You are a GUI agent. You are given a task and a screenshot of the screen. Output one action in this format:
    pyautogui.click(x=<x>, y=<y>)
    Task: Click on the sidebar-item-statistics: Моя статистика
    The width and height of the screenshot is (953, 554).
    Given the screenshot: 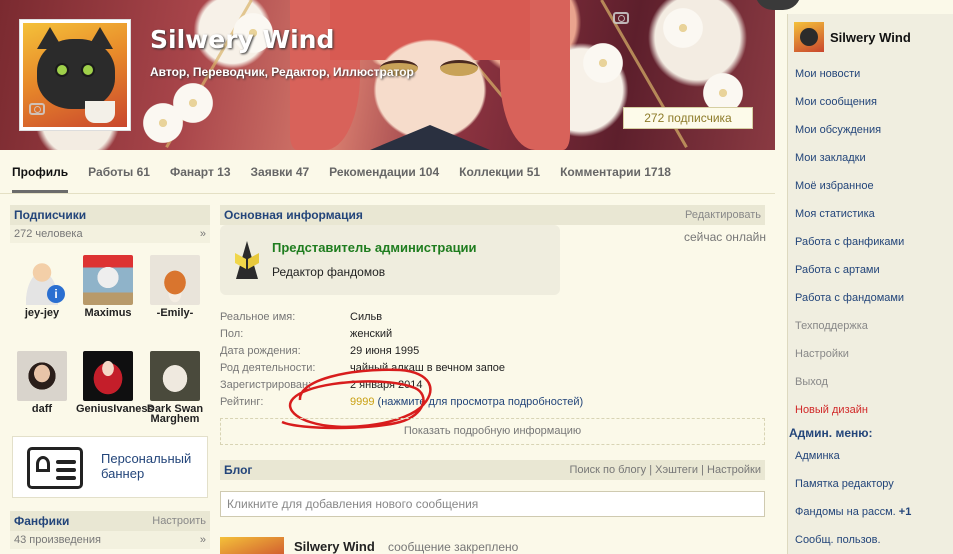 What is the action you would take?
    pyautogui.click(x=870, y=214)
    